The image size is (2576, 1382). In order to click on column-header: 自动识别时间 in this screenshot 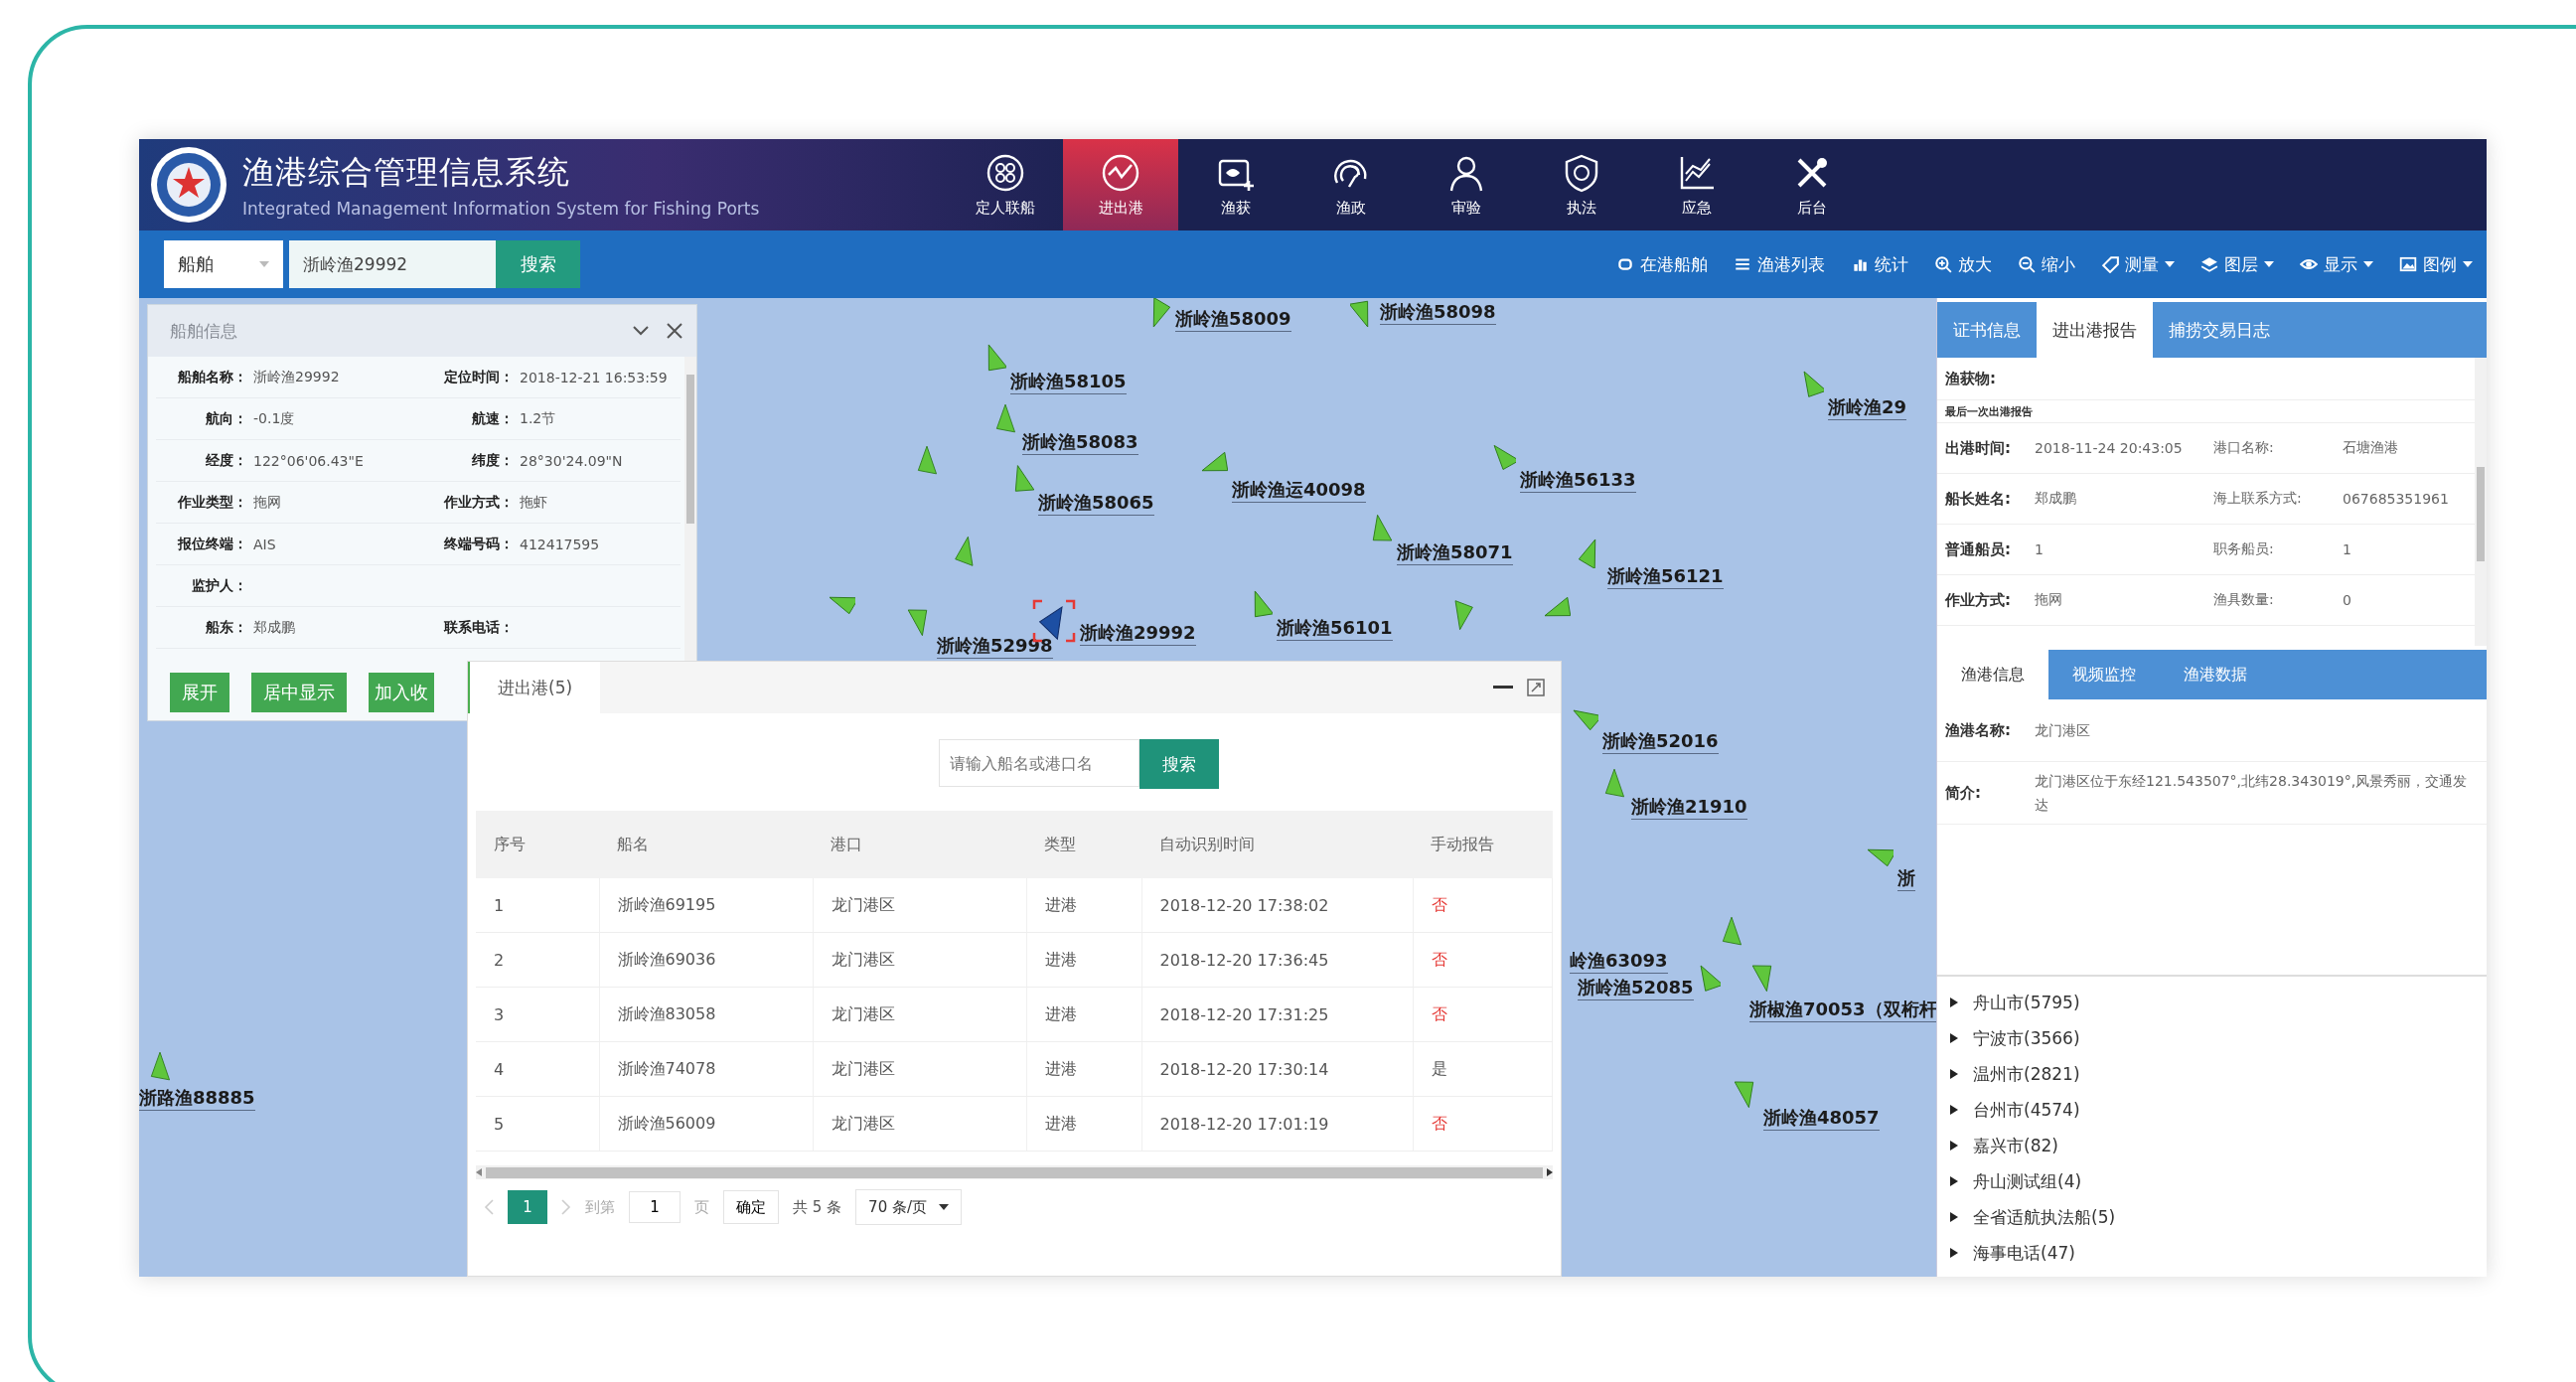, I will do `click(1277, 844)`.